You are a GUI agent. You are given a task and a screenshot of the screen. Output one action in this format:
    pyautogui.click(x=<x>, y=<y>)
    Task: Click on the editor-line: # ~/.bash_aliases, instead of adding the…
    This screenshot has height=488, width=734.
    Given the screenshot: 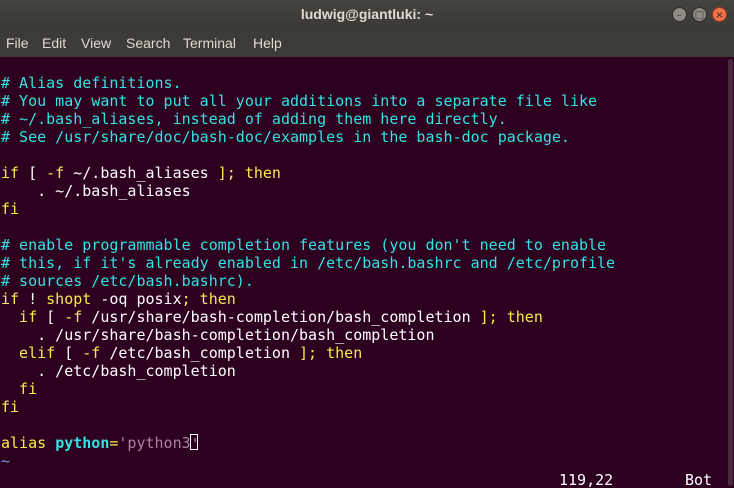 What is the action you would take?
    pyautogui.click(x=254, y=119)
    